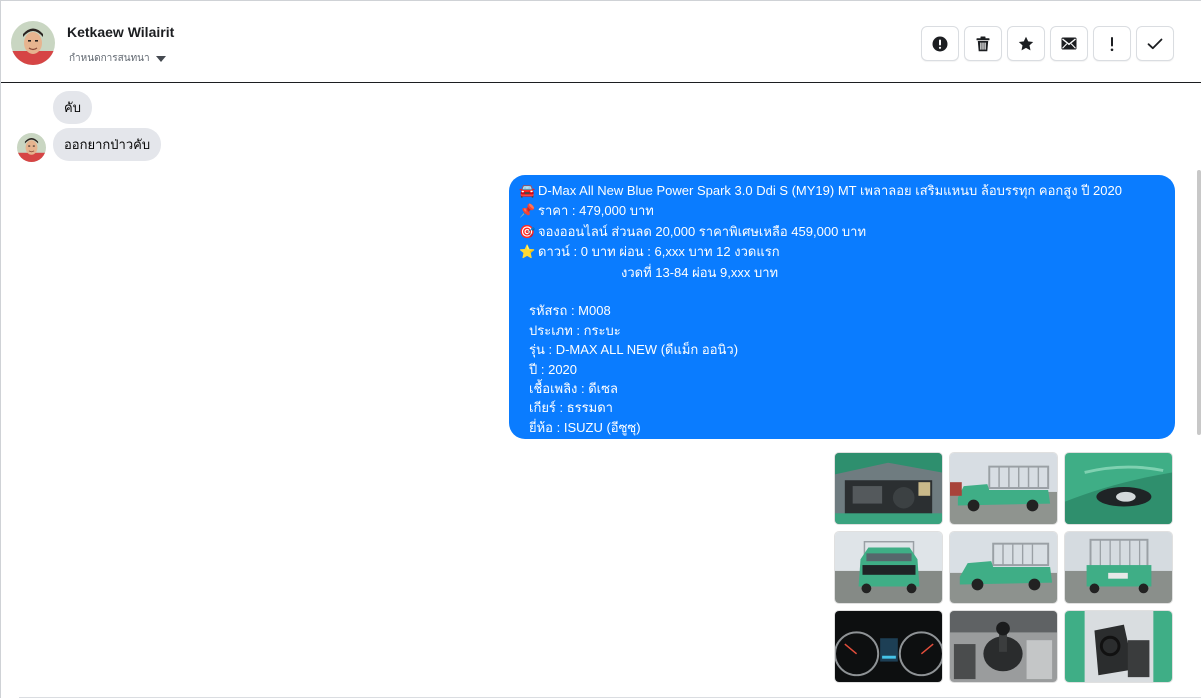 The width and height of the screenshot is (1201, 698). What do you see at coordinates (527, 191) in the screenshot?
I see `car-emoji-icon: 🚘` at bounding box center [527, 191].